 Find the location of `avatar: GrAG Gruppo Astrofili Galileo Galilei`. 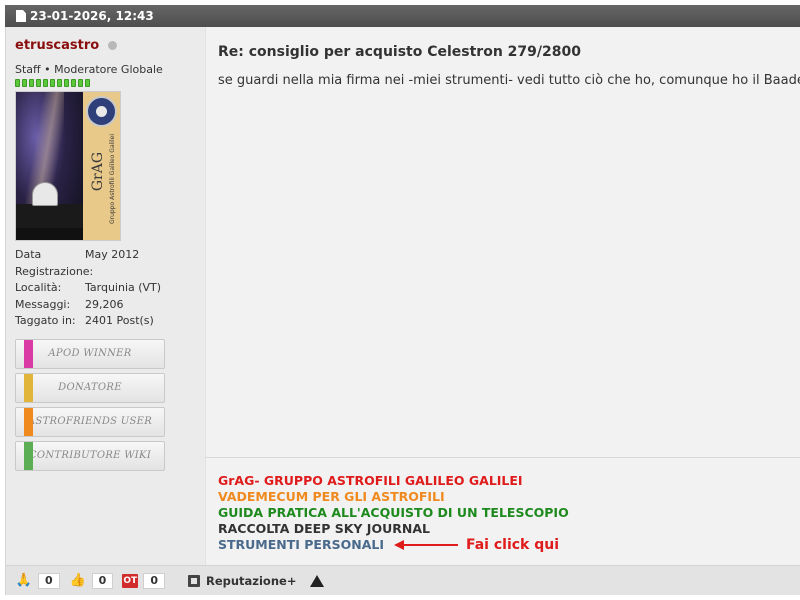

avatar: GrAG Gruppo Astrofili Galileo Galilei is located at coordinates (68, 166).